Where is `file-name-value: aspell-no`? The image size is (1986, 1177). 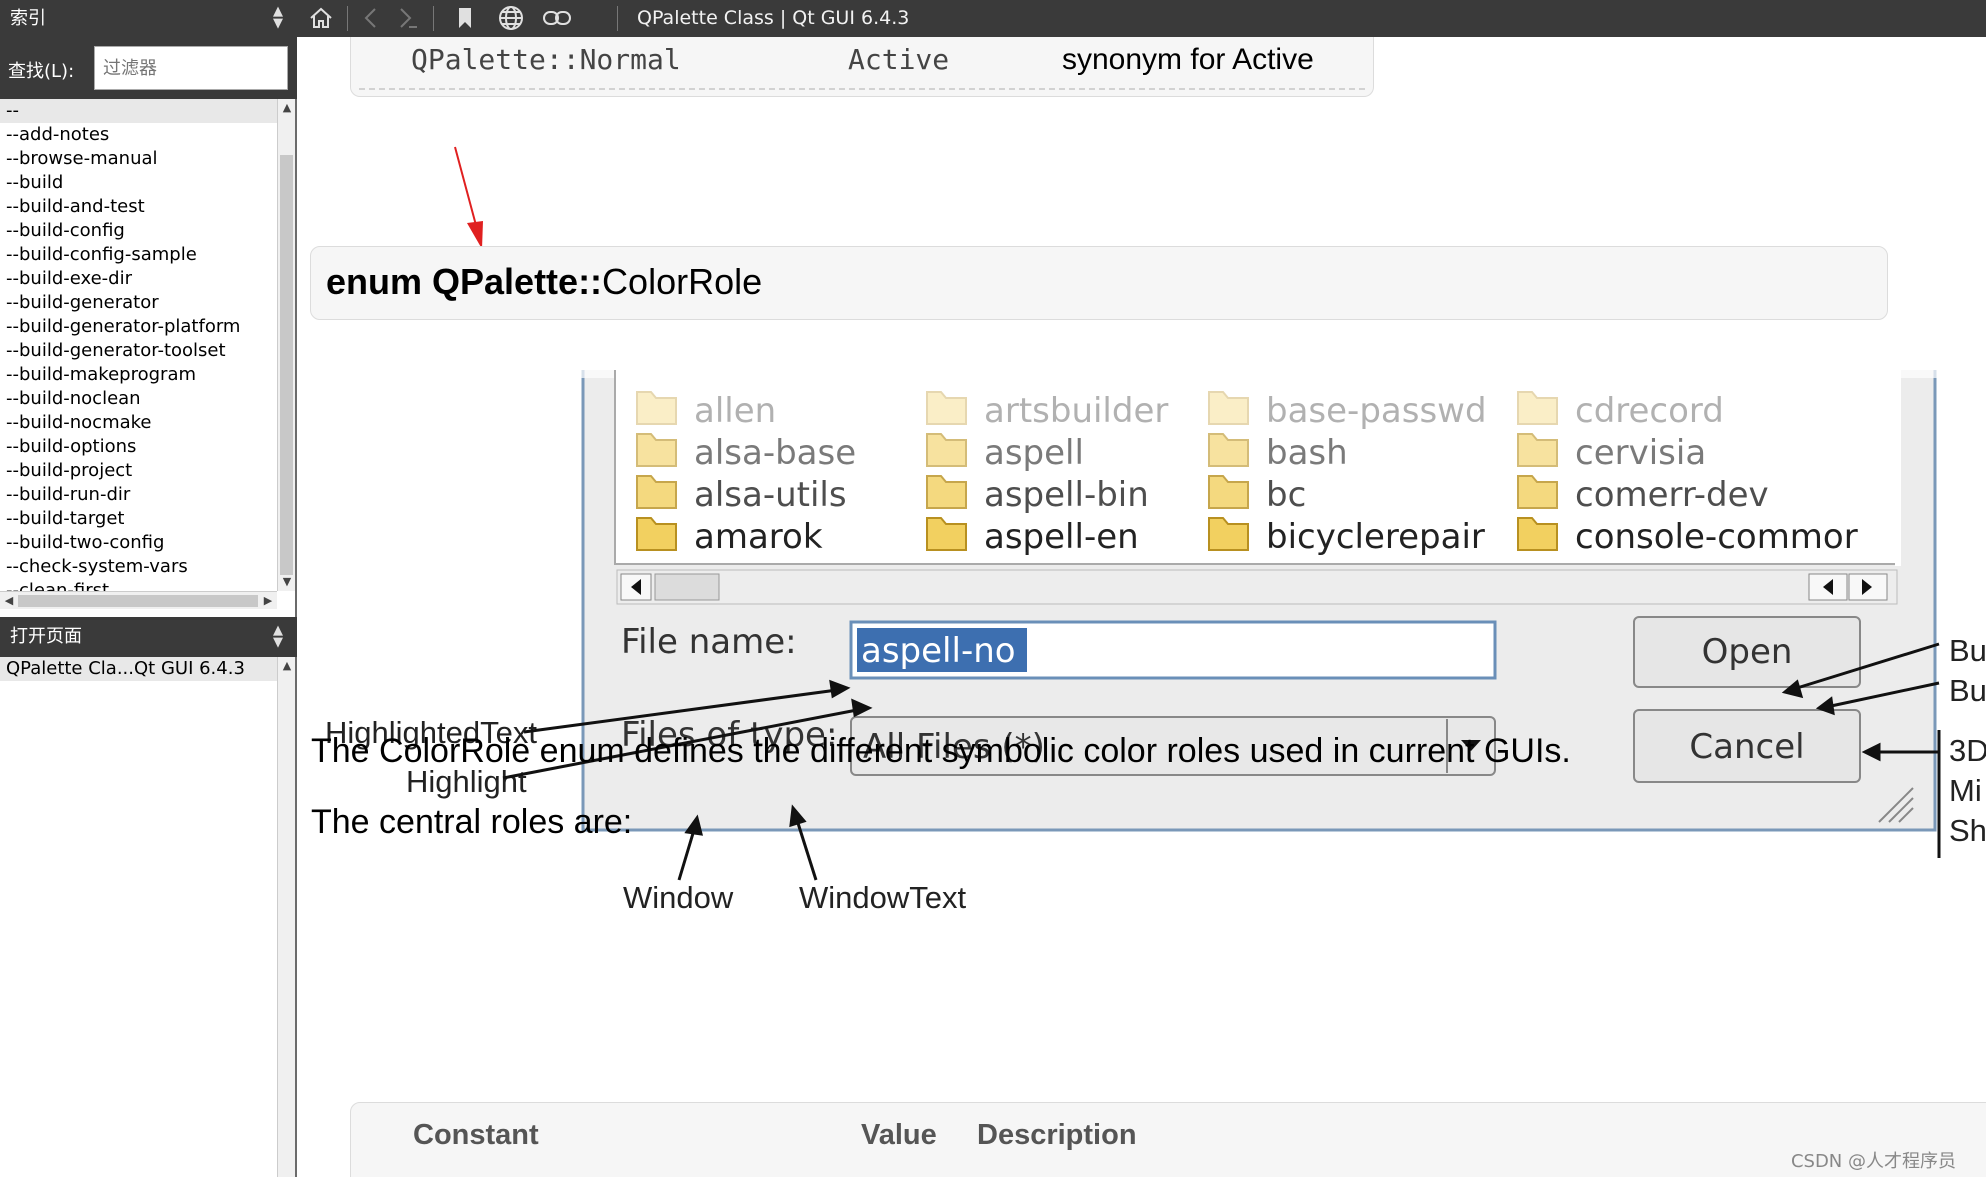 file-name-value: aspell-no is located at coordinates (938, 651).